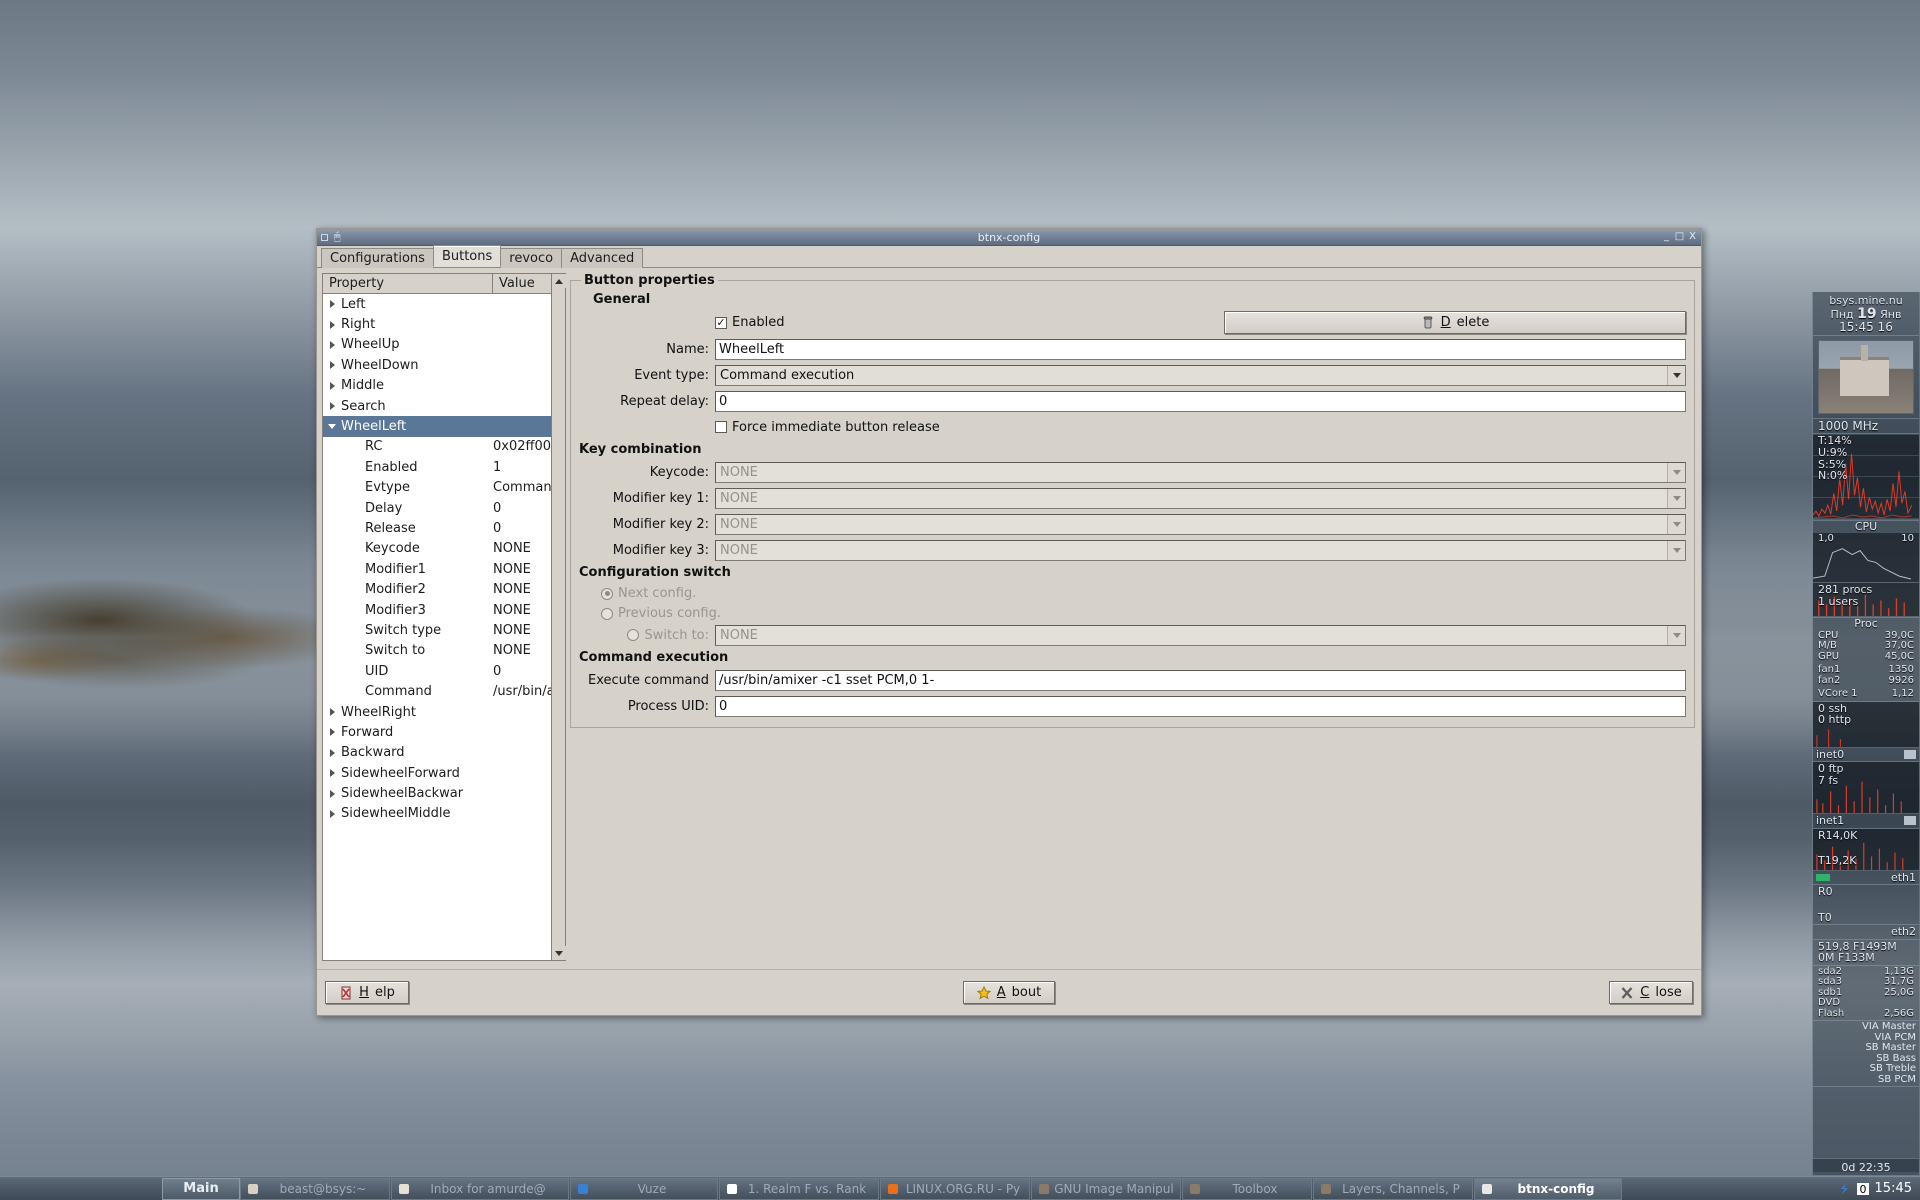 This screenshot has width=1920, height=1200. Describe the element at coordinates (1200, 427) in the screenshot. I see `force-release-checkbox: Force immediate button release` at that location.